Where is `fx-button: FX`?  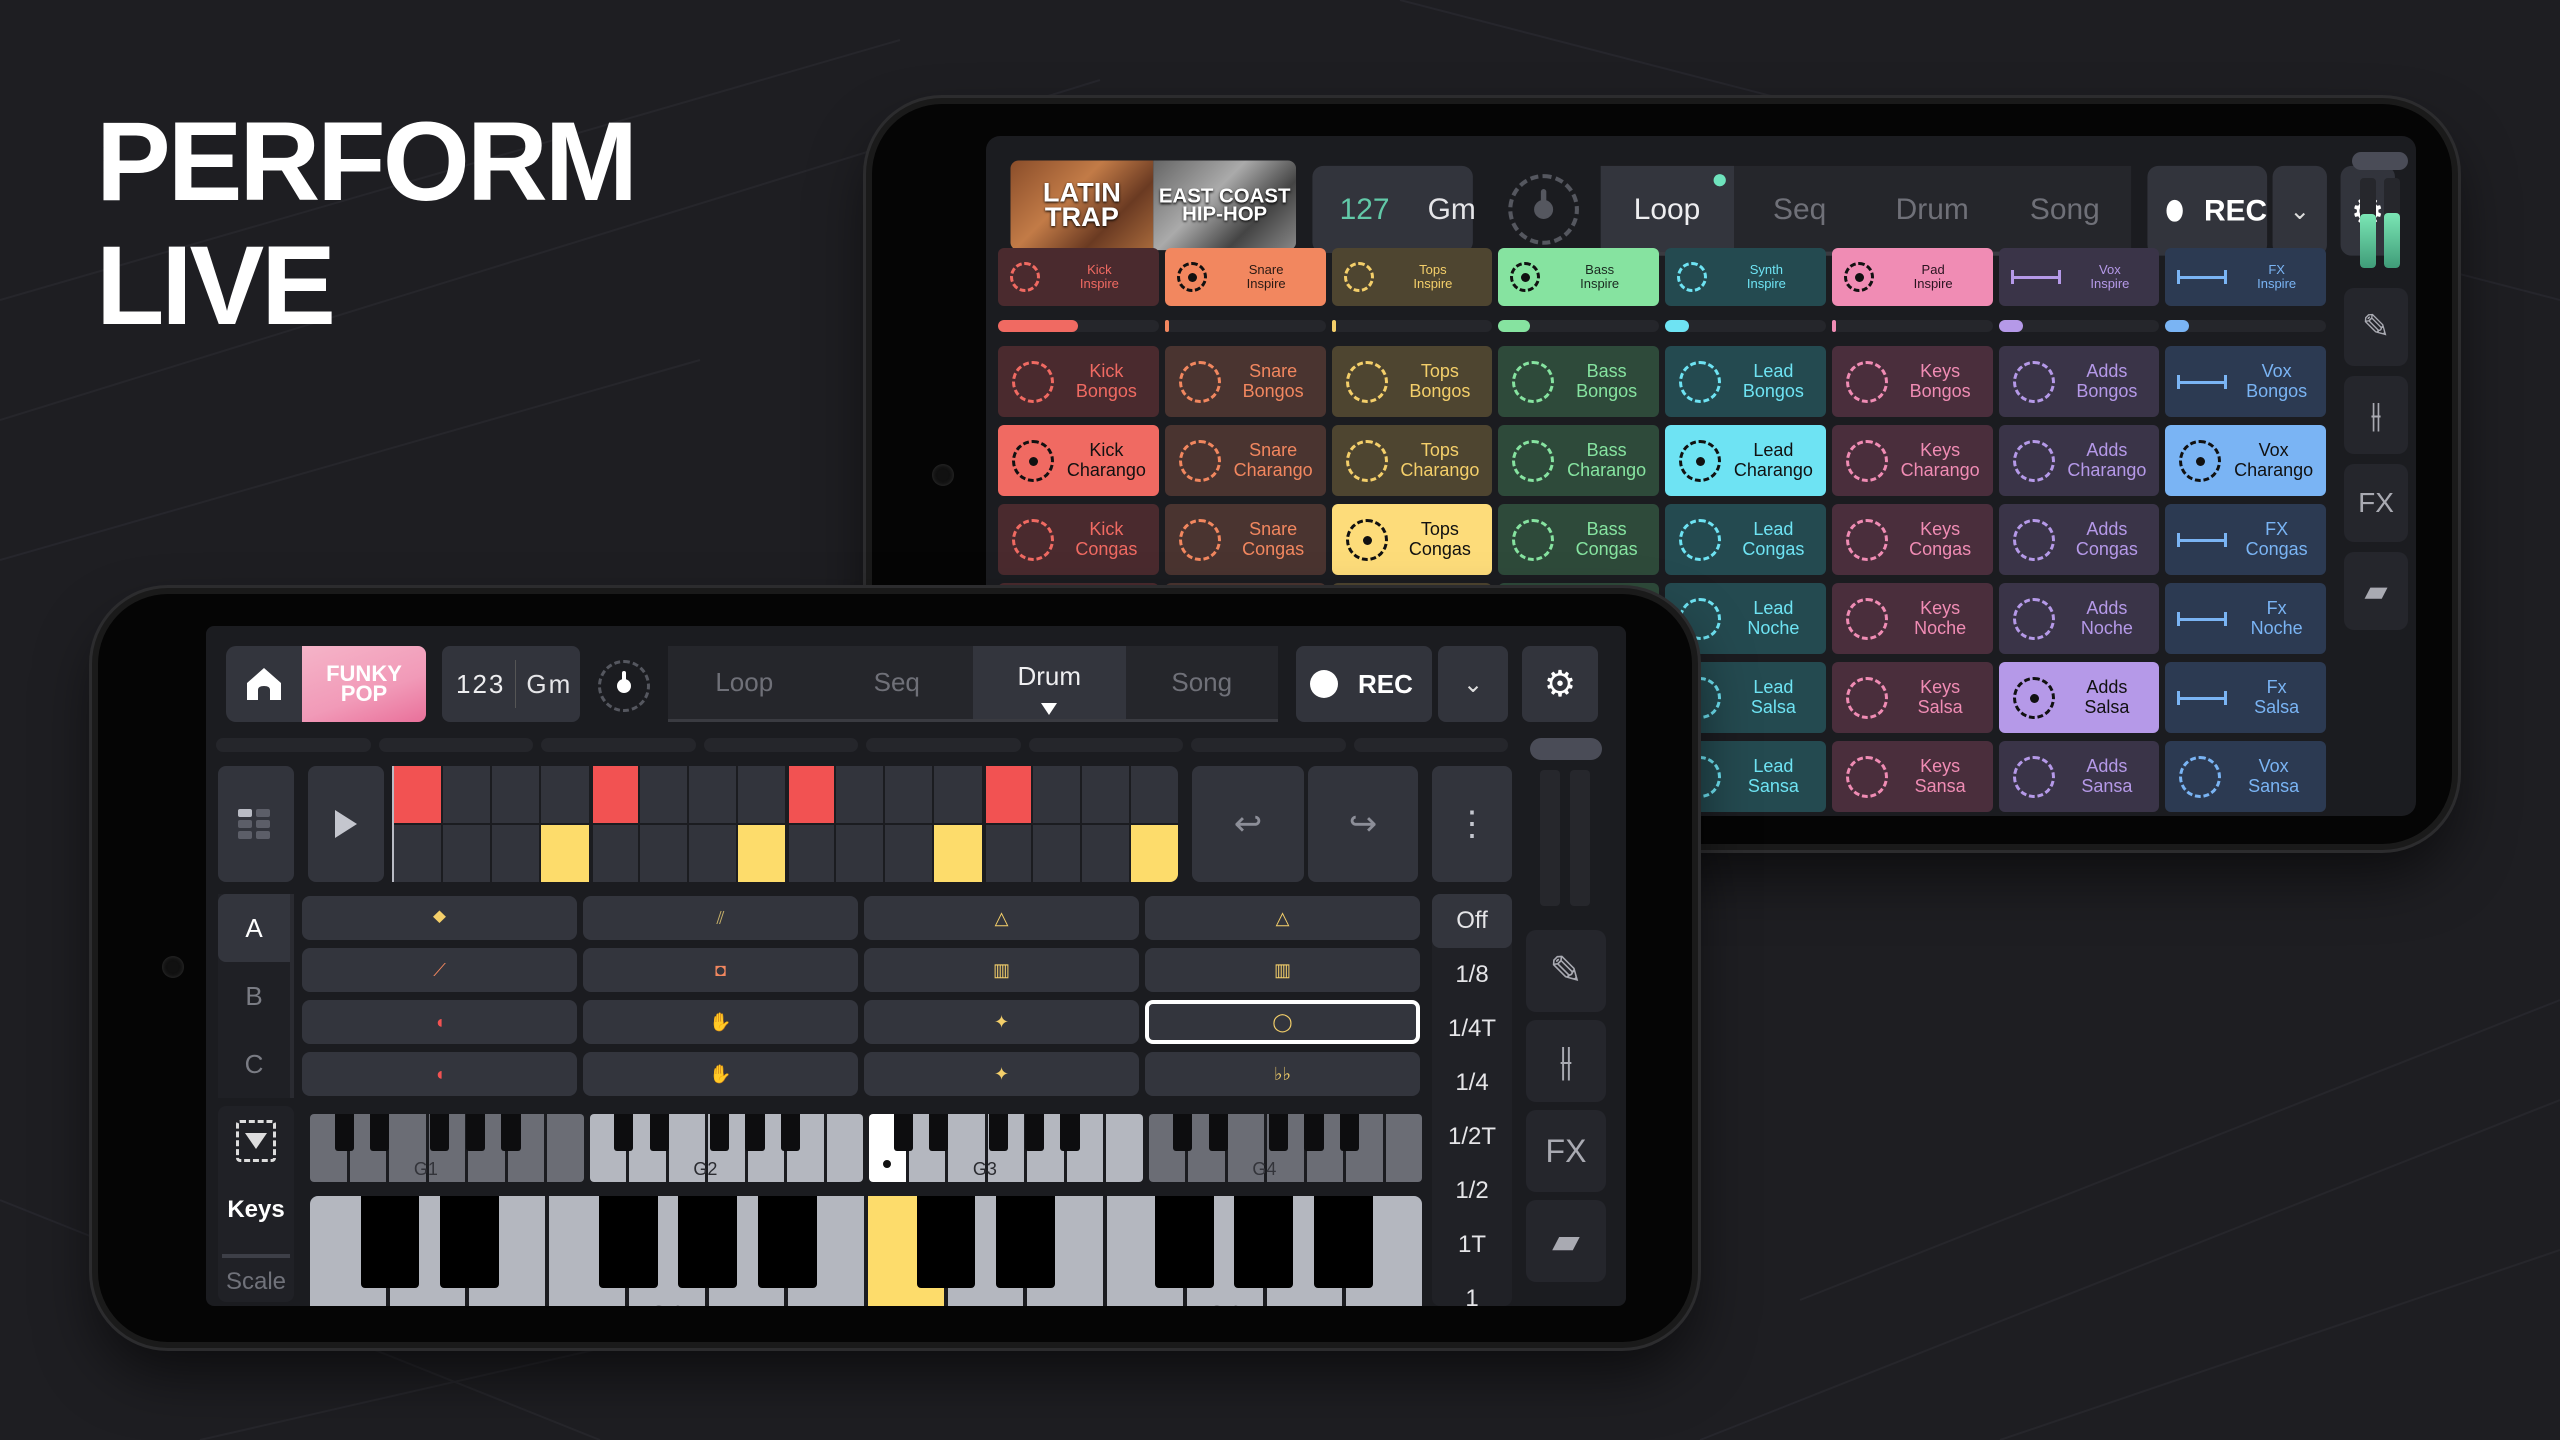
fx-button: FX is located at coordinates (2376, 503).